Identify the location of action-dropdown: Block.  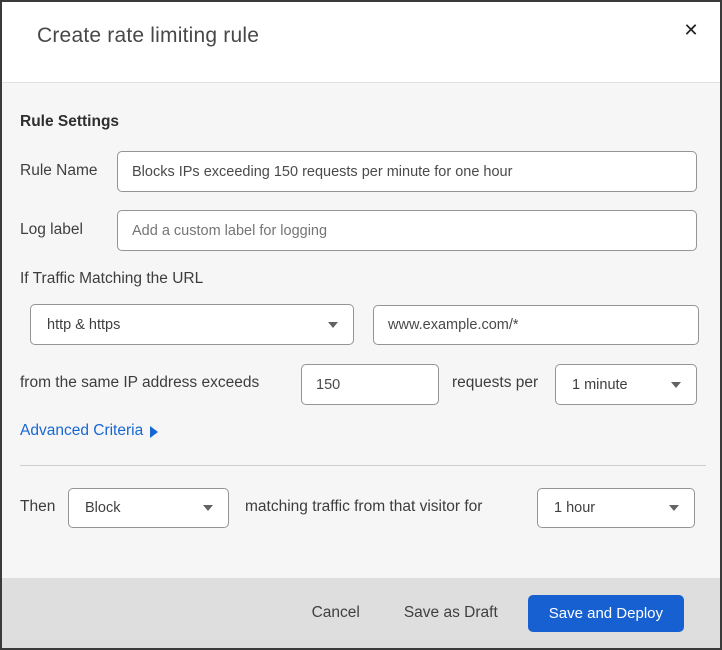
(148, 508).